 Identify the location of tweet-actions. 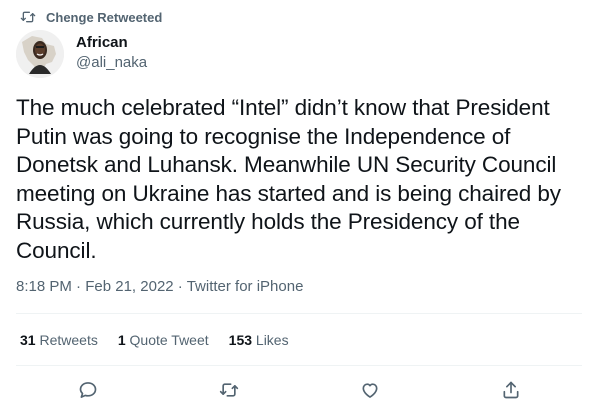
(299, 390).